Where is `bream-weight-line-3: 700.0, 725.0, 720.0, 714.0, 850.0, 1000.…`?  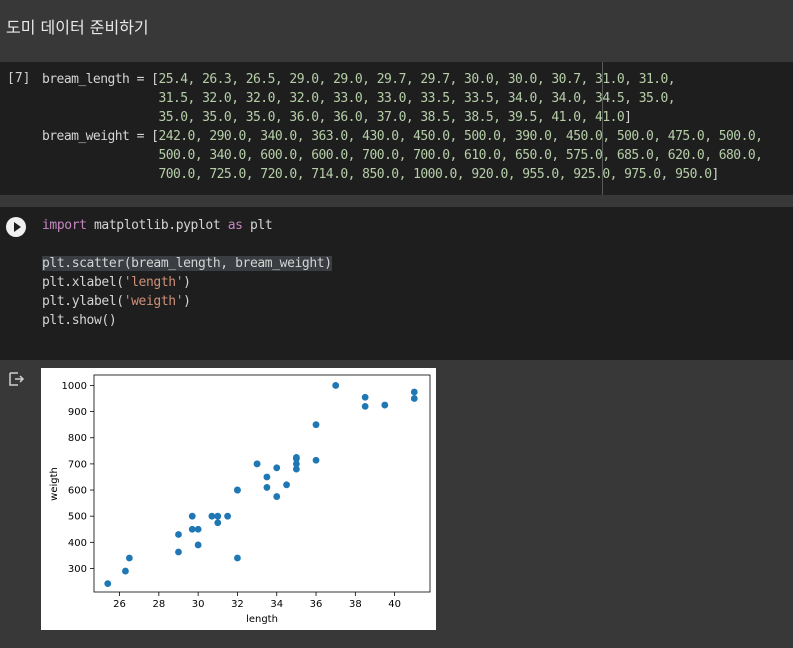
bream-weight-line-3: 700.0, 725.0, 720.0, 714.0, 850.0, 1000.… is located at coordinates (435, 174).